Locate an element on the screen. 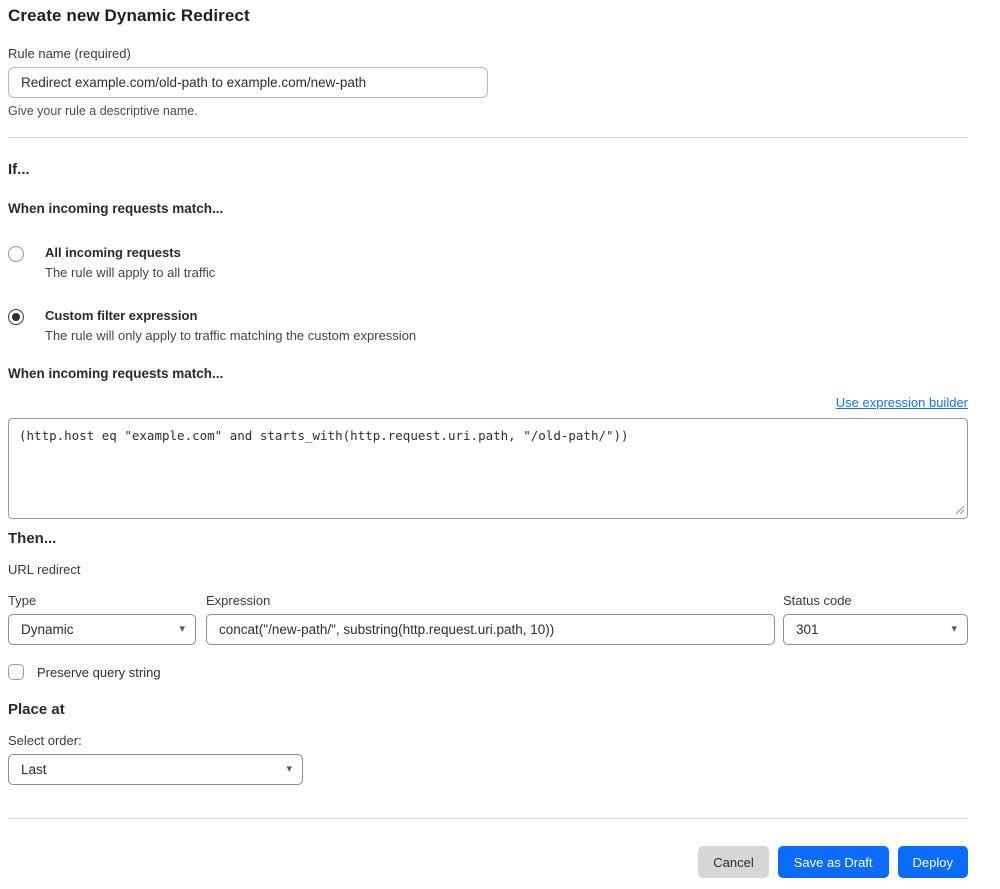 The image size is (1000, 889). rule-name-input is located at coordinates (248, 82).